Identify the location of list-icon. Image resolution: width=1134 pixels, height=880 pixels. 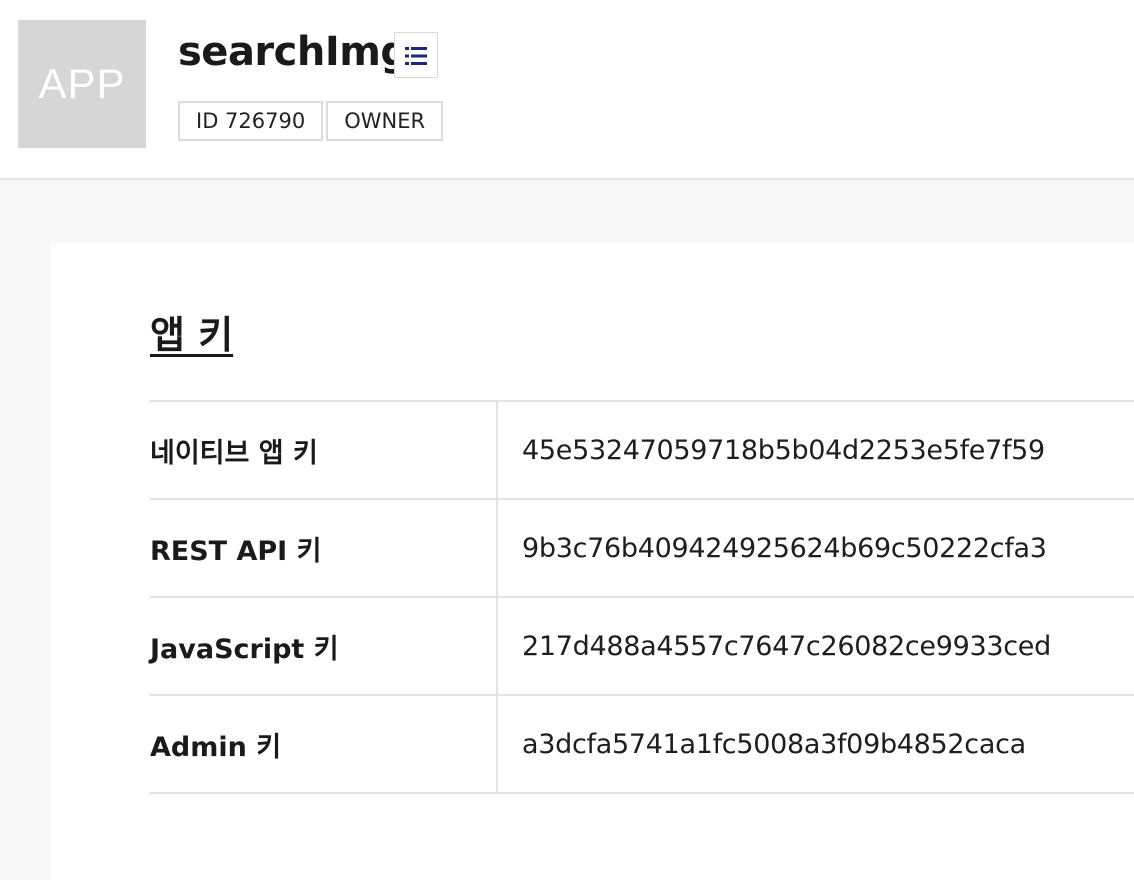
(416, 56).